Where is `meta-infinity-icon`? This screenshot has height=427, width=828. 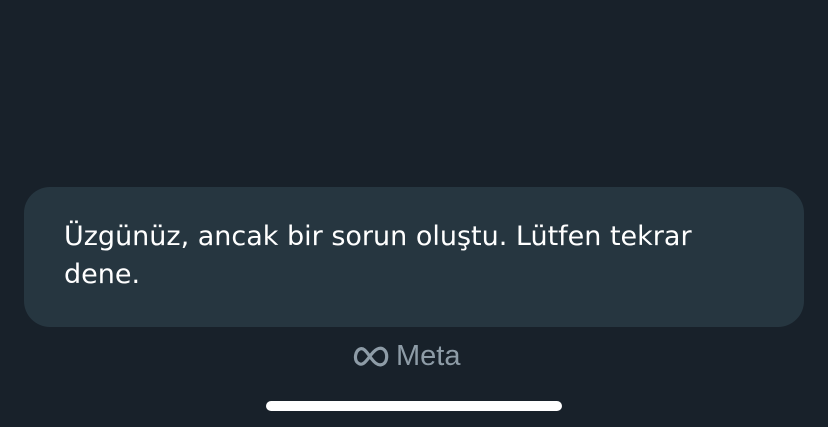
meta-infinity-icon is located at coordinates (371, 356).